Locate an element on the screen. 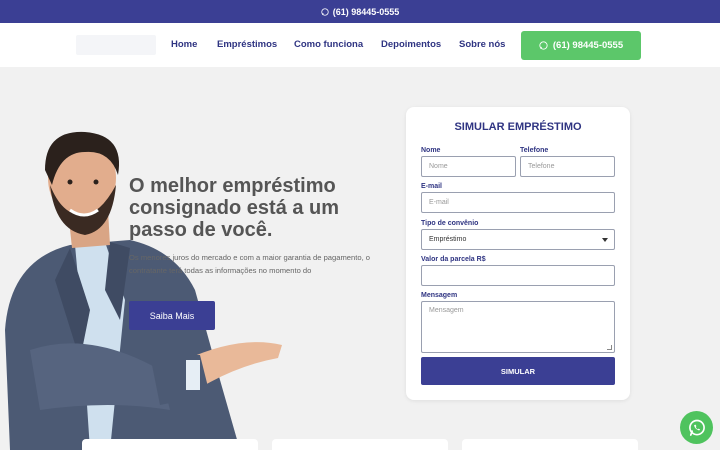 This screenshot has height=450, width=720. nav-item-emprestimos: Empréstimos is located at coordinates (247, 44).